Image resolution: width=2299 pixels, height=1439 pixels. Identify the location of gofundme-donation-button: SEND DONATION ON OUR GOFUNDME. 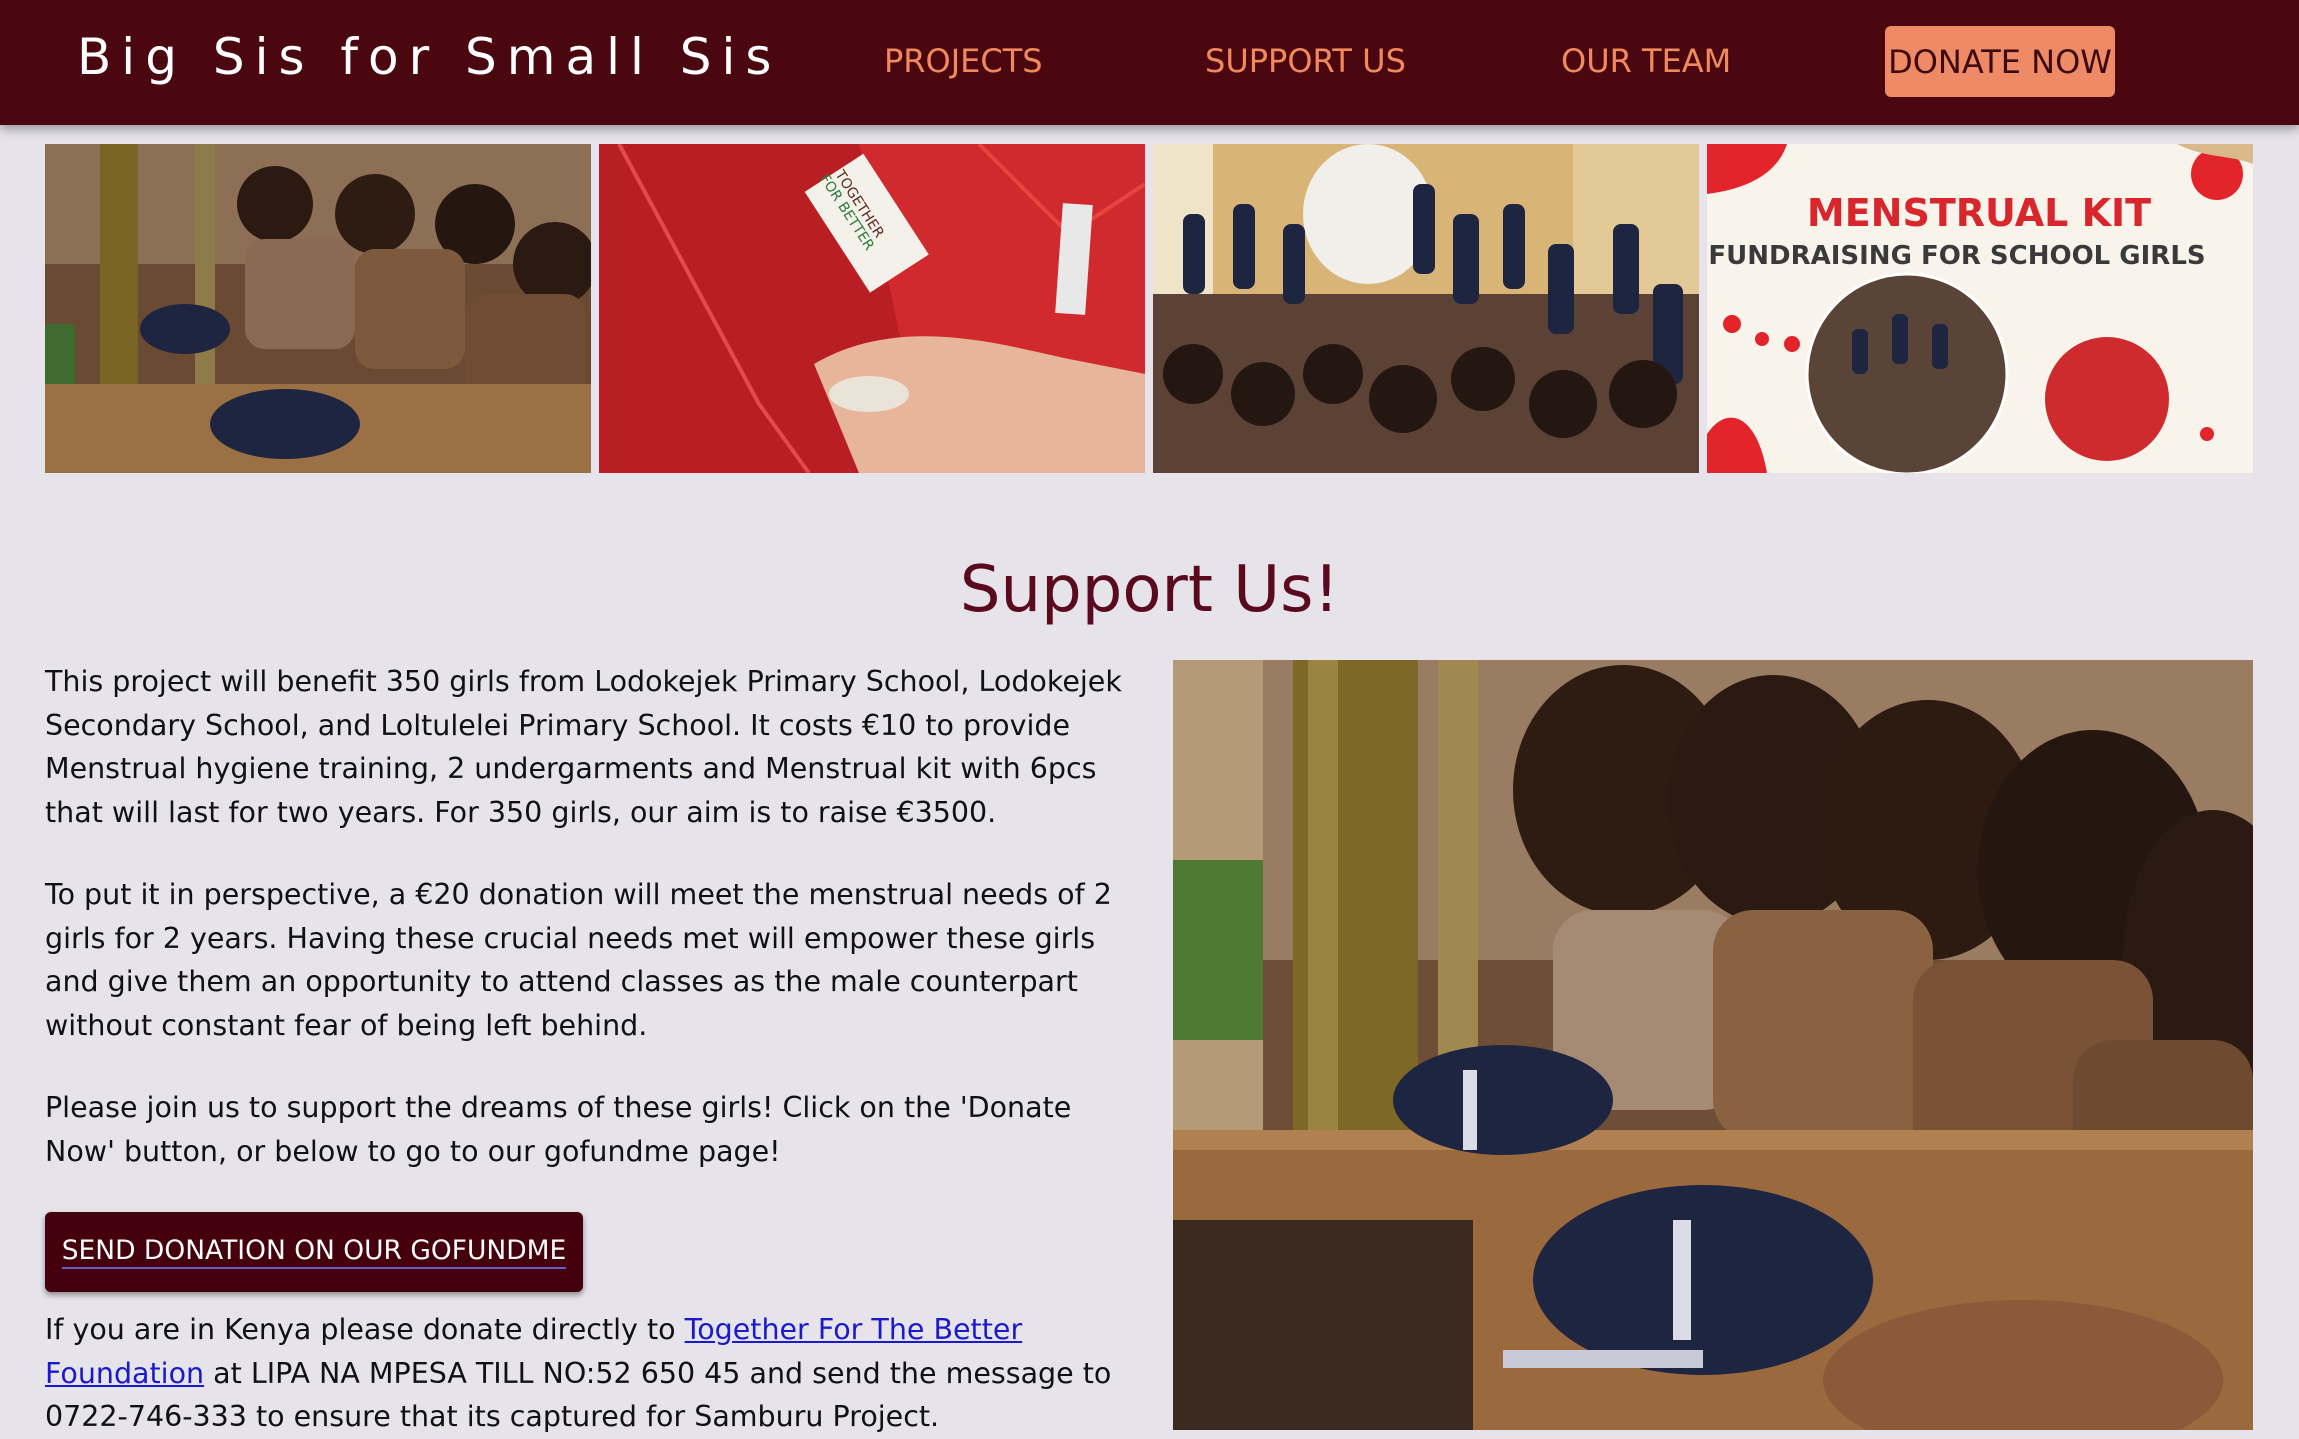
(314, 1252).